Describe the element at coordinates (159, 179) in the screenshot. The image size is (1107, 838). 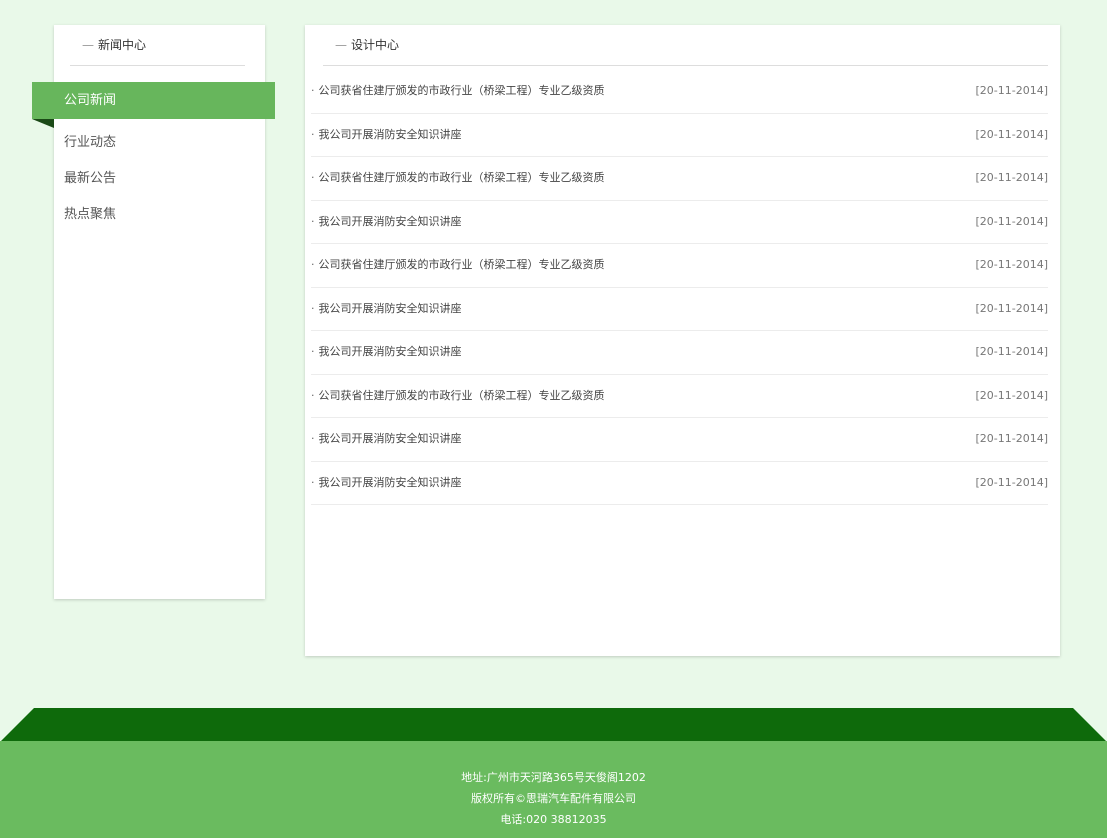
I see `sidebar-item-announcements: 最新公告` at that location.